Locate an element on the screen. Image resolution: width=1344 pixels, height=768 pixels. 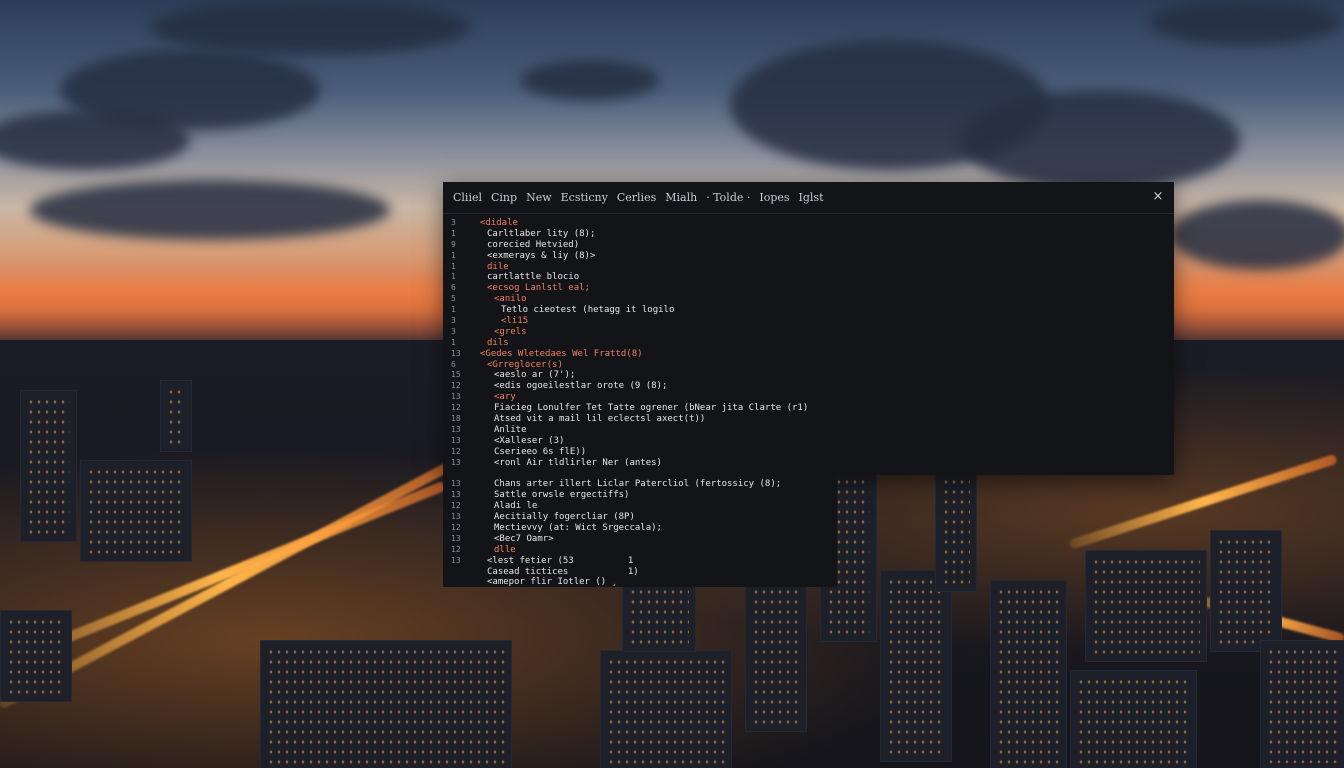
code-line: 13 Sattle orwsle ergectiffs) is located at coordinates (808, 495).